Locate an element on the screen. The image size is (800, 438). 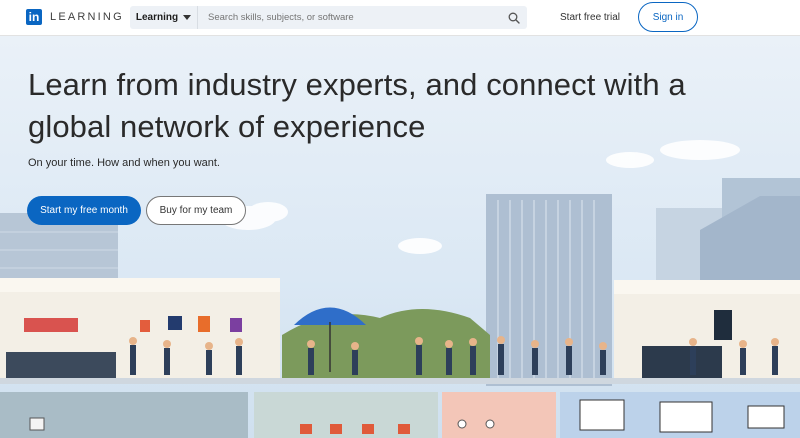
search-icon is located at coordinates (514, 18).